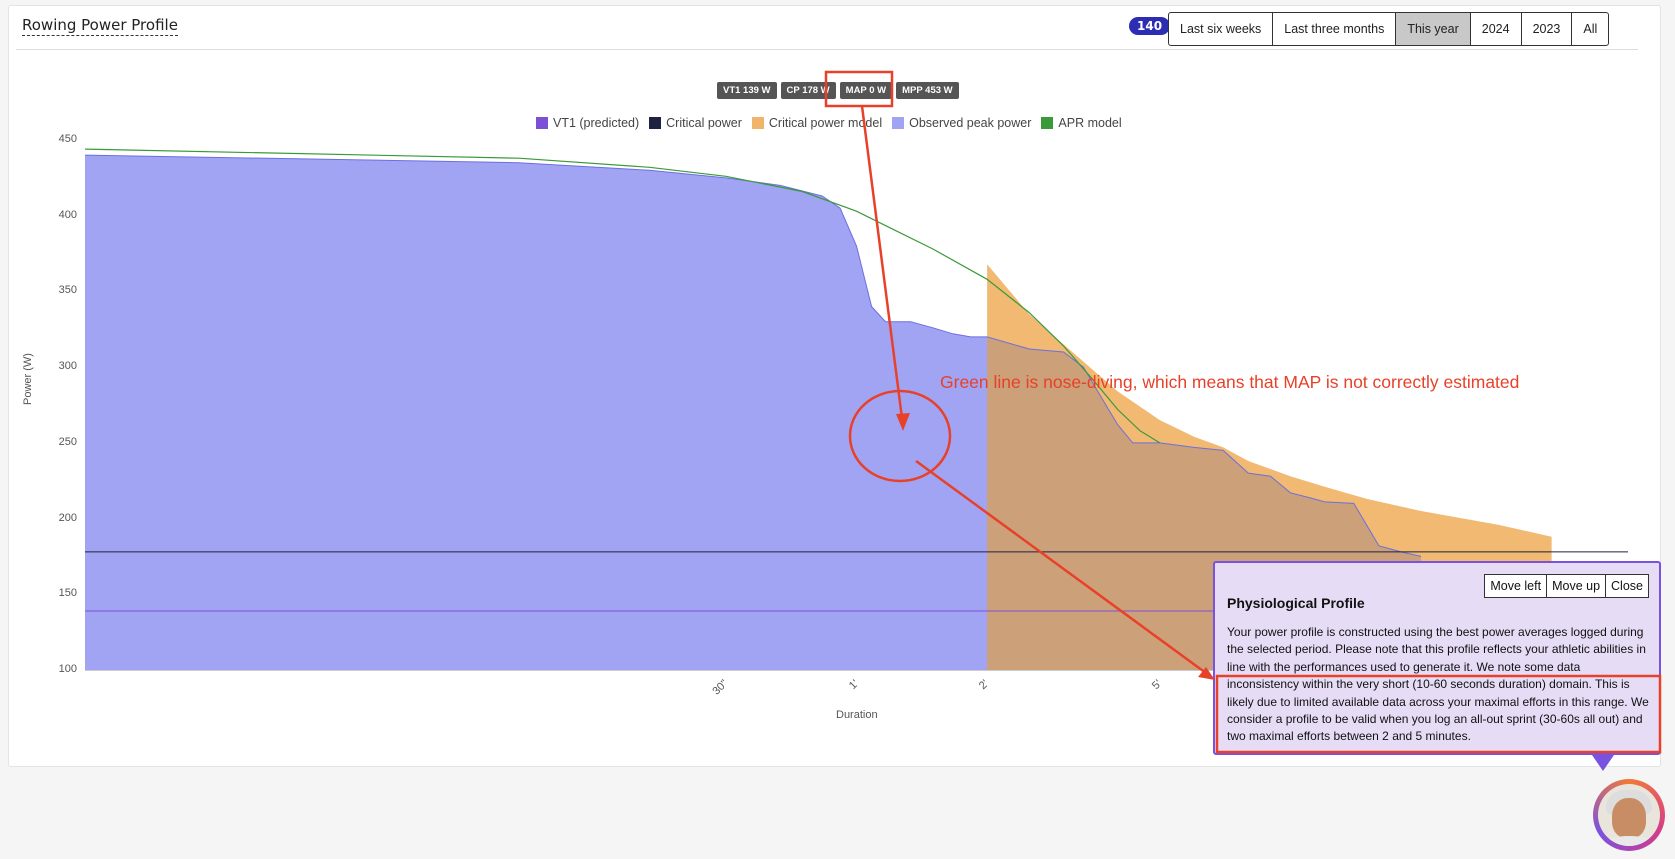  What do you see at coordinates (67, 139) in the screenshot?
I see `y-tick-label: 450` at bounding box center [67, 139].